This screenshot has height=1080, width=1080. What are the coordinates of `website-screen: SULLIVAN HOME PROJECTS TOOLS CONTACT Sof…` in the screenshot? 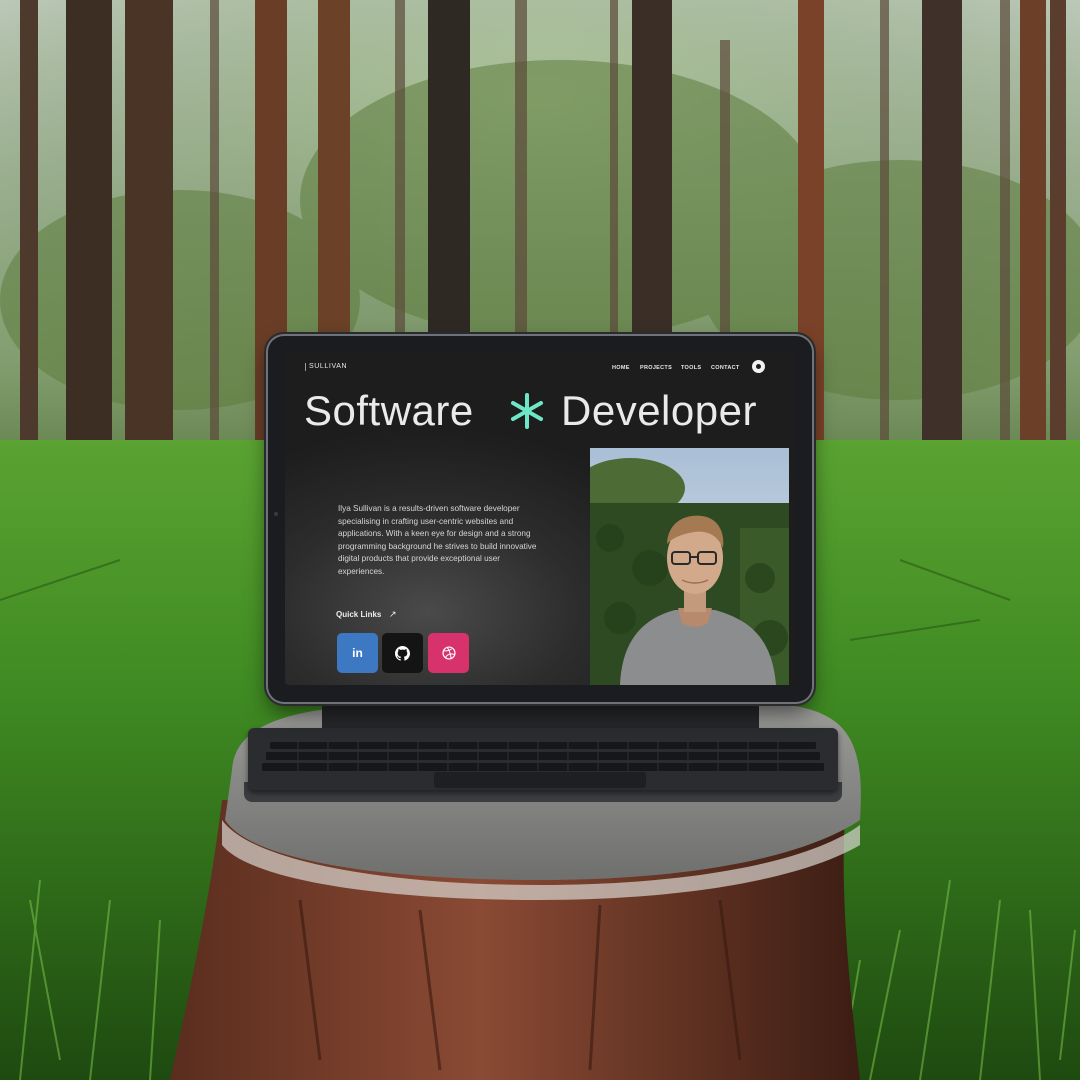 It's located at (540, 518).